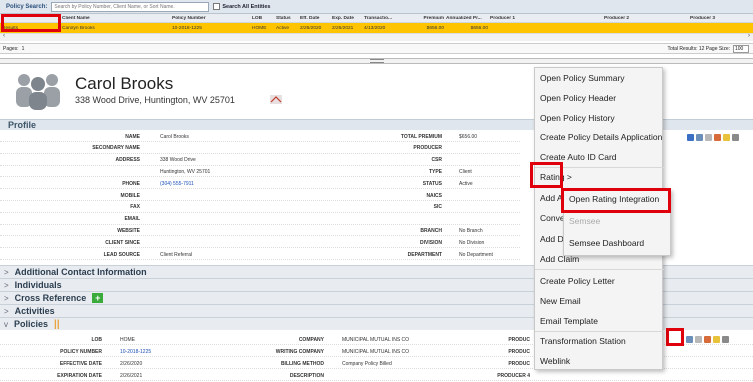  I want to click on client-name: Carol Brooks, so click(124, 83).